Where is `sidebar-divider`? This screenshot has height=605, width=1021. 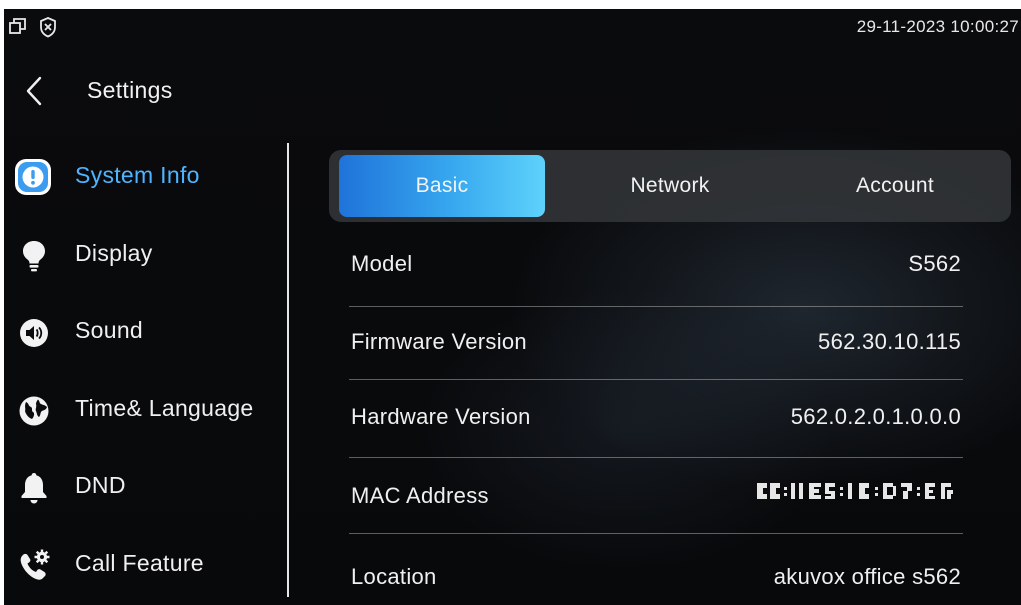
sidebar-divider is located at coordinates (288, 370).